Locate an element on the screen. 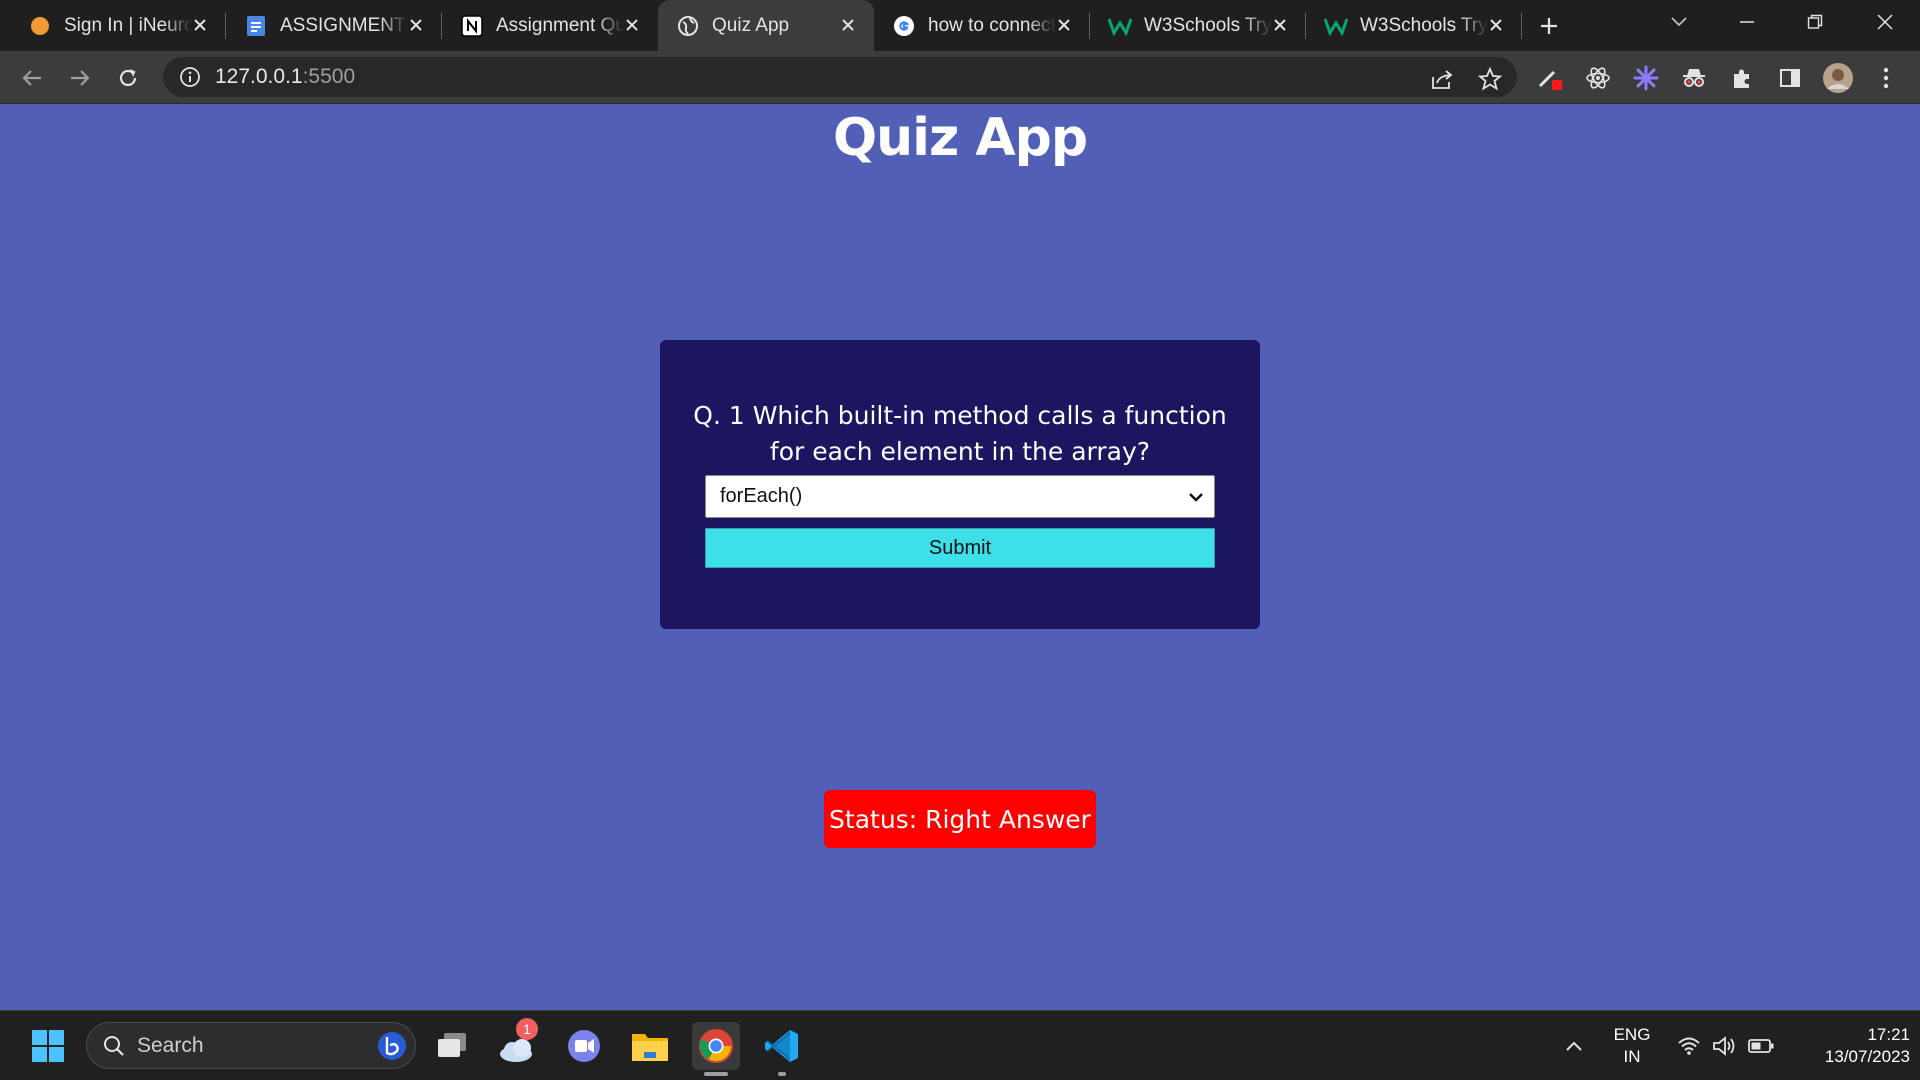 The height and width of the screenshot is (1080, 1920). sparkle-extension-icon is located at coordinates (1646, 78).